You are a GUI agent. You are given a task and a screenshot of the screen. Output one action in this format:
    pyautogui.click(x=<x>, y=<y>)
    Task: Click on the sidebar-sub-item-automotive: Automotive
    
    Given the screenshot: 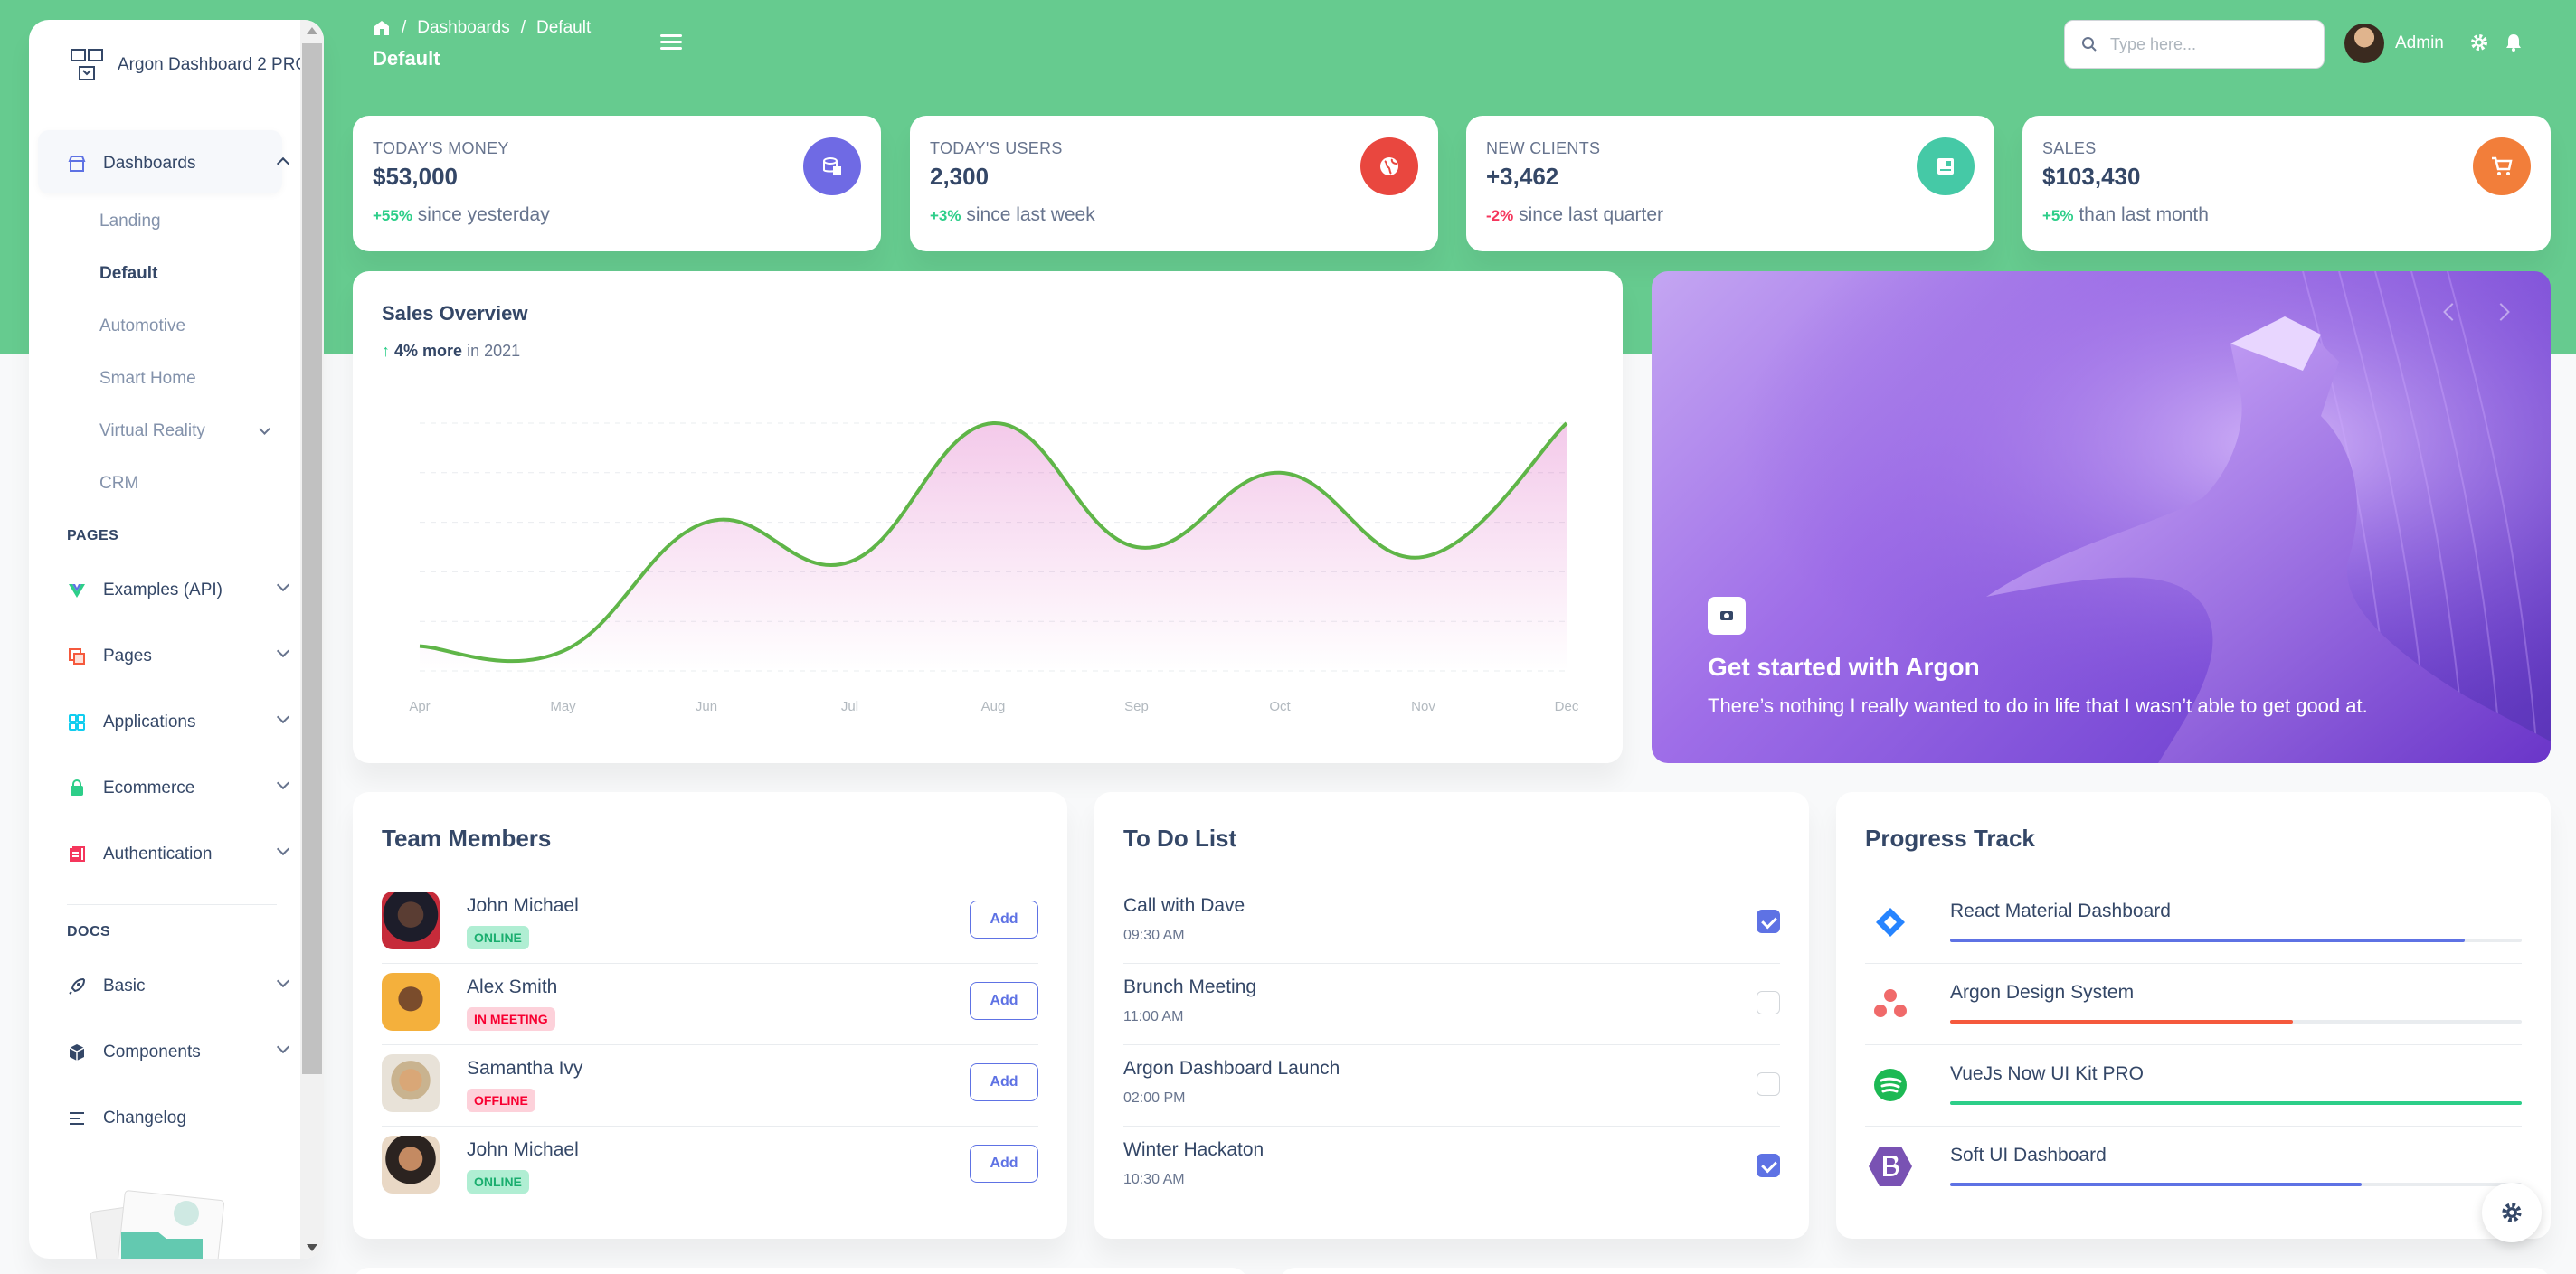 What is the action you would take?
    pyautogui.click(x=142, y=326)
    